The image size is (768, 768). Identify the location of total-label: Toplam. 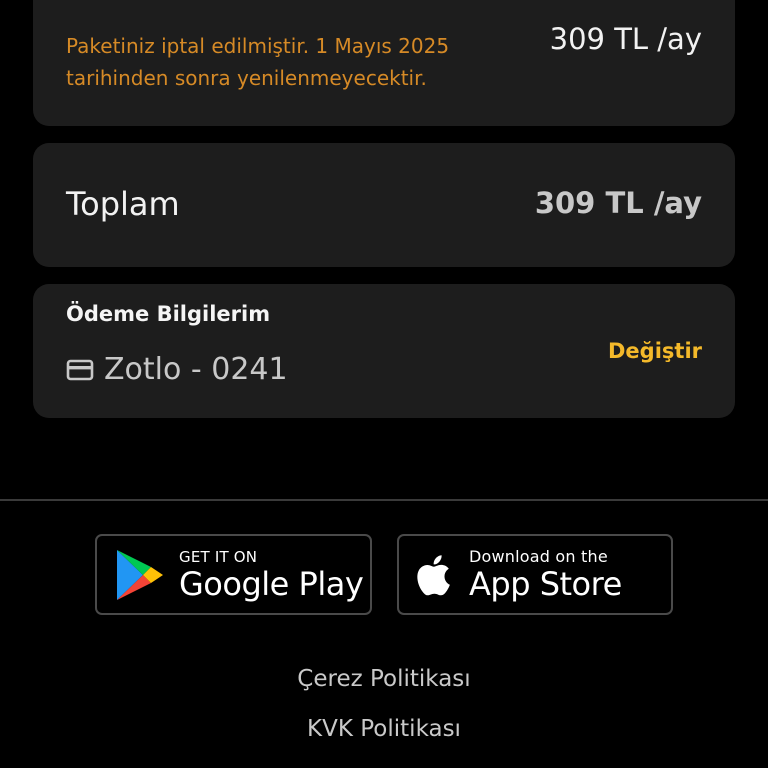
(123, 204).